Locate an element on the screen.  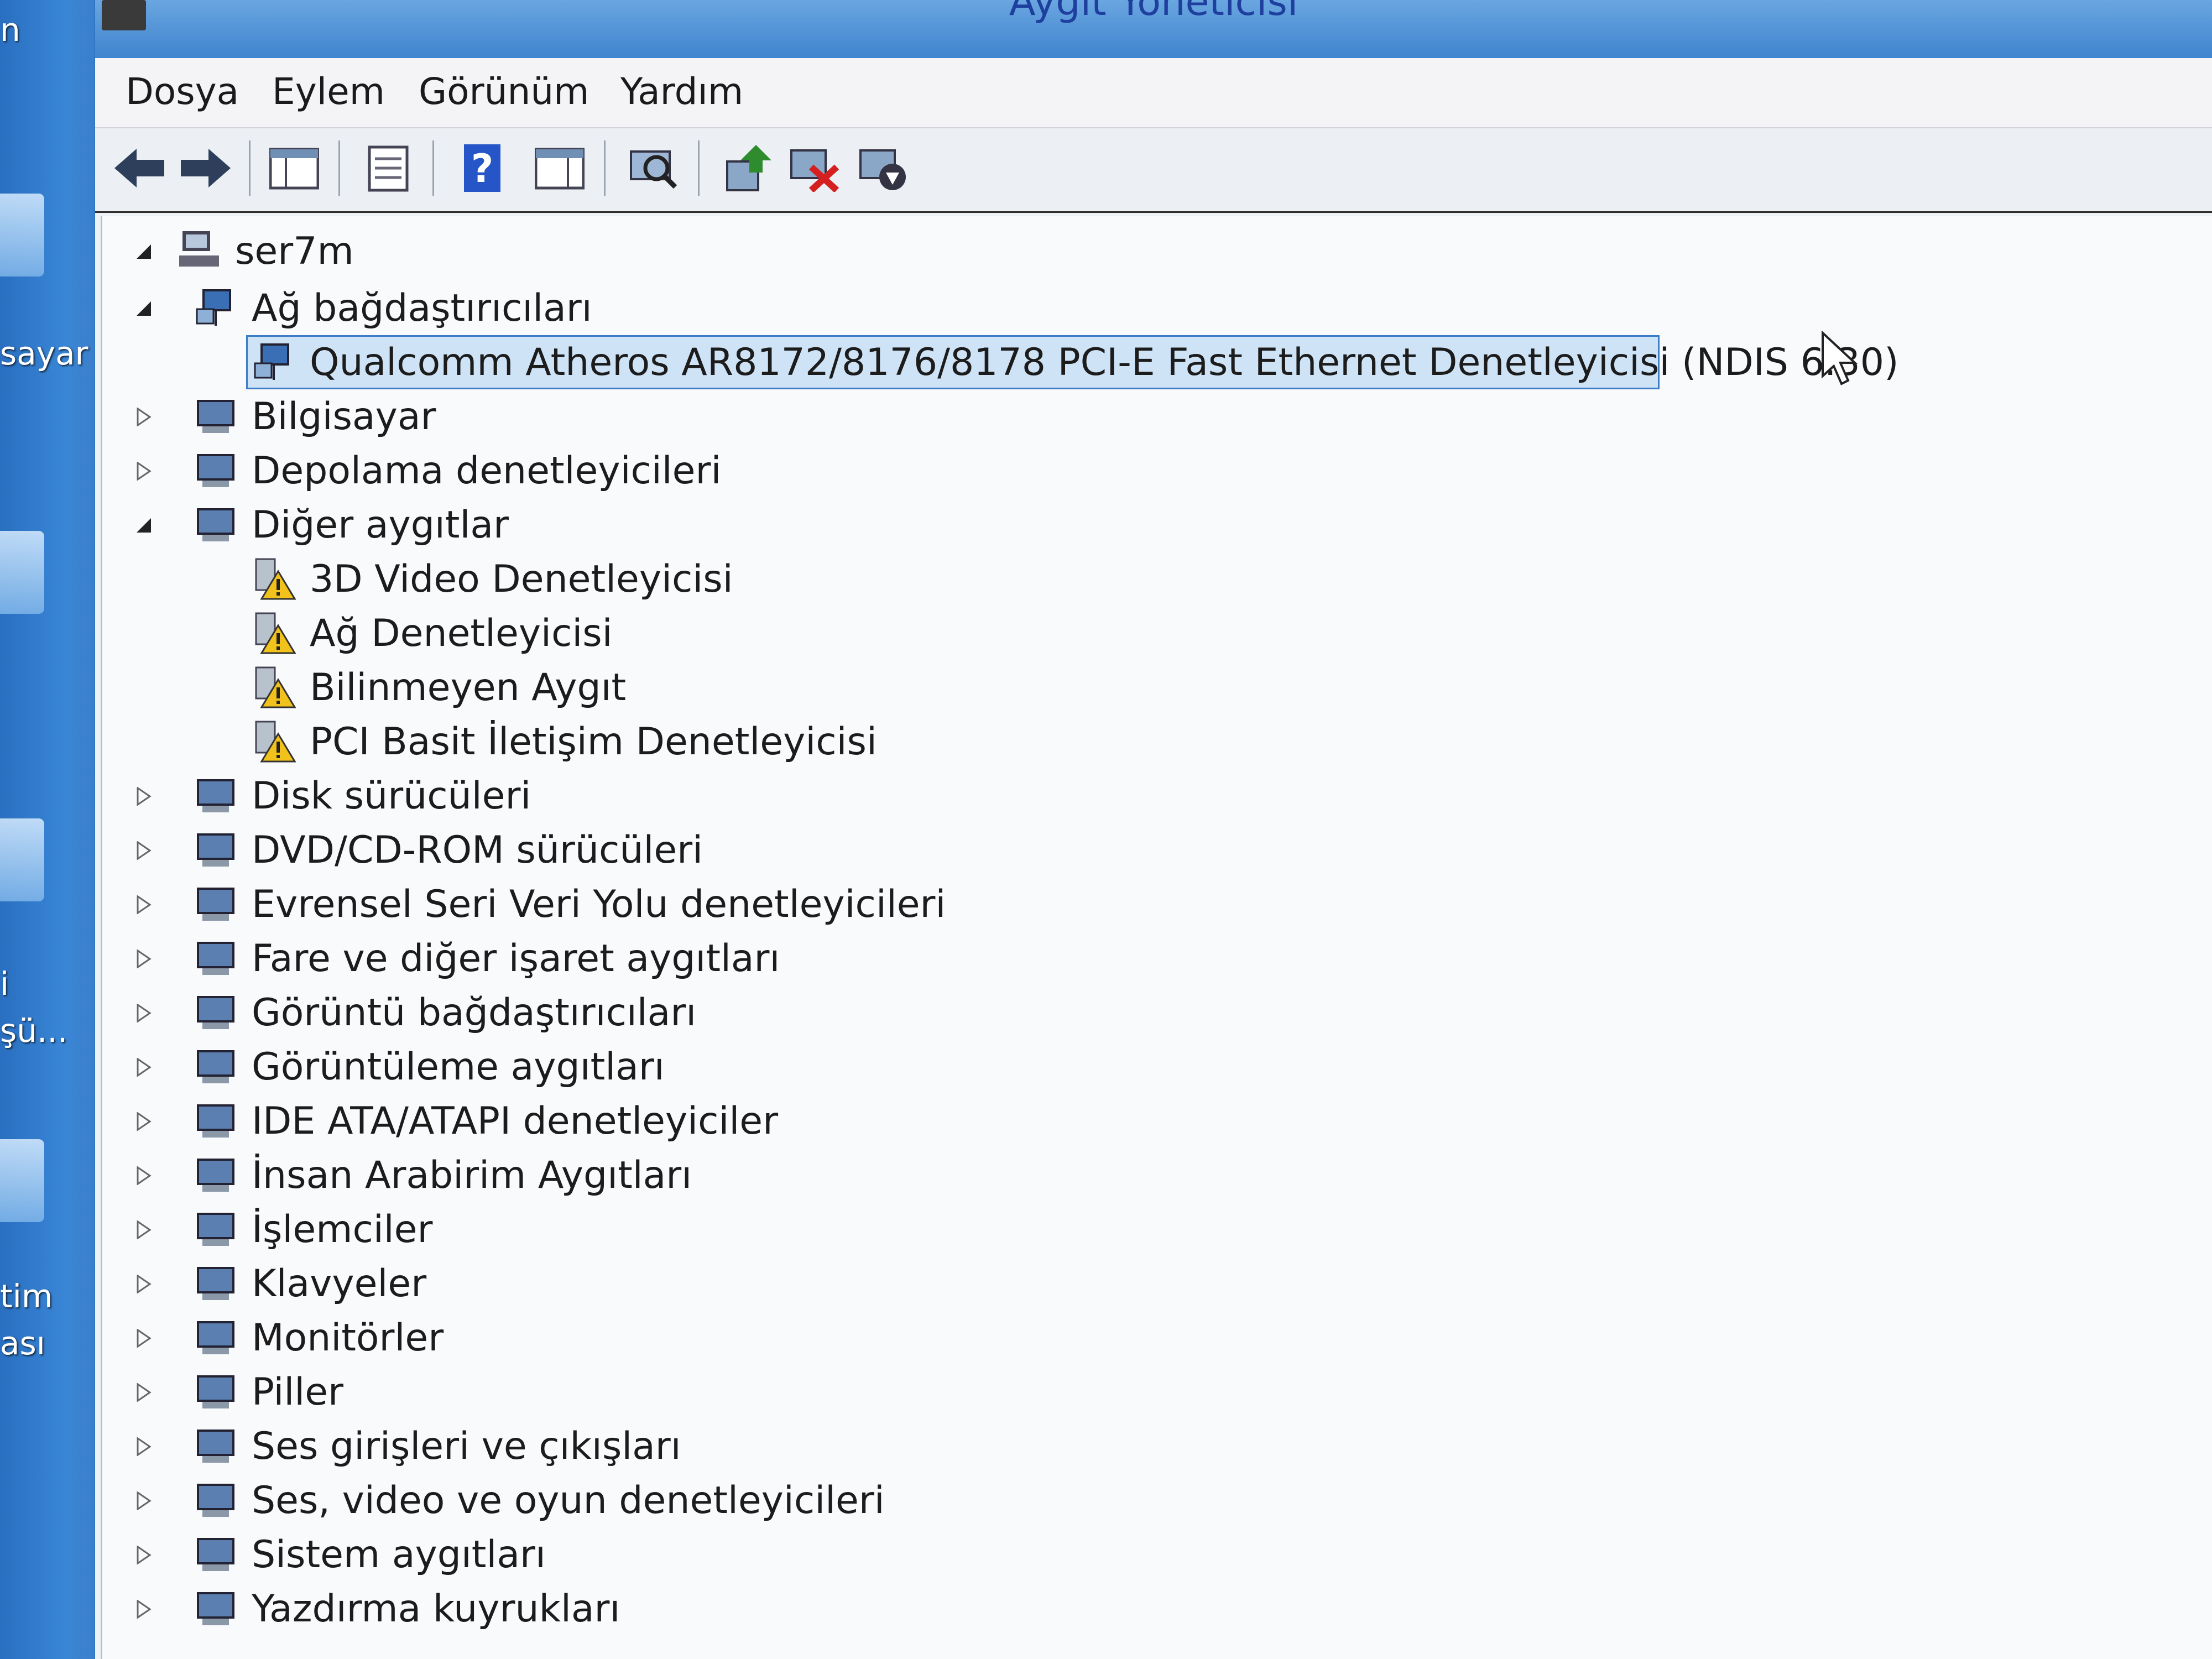
help-icon: ? is located at coordinates (482, 168).